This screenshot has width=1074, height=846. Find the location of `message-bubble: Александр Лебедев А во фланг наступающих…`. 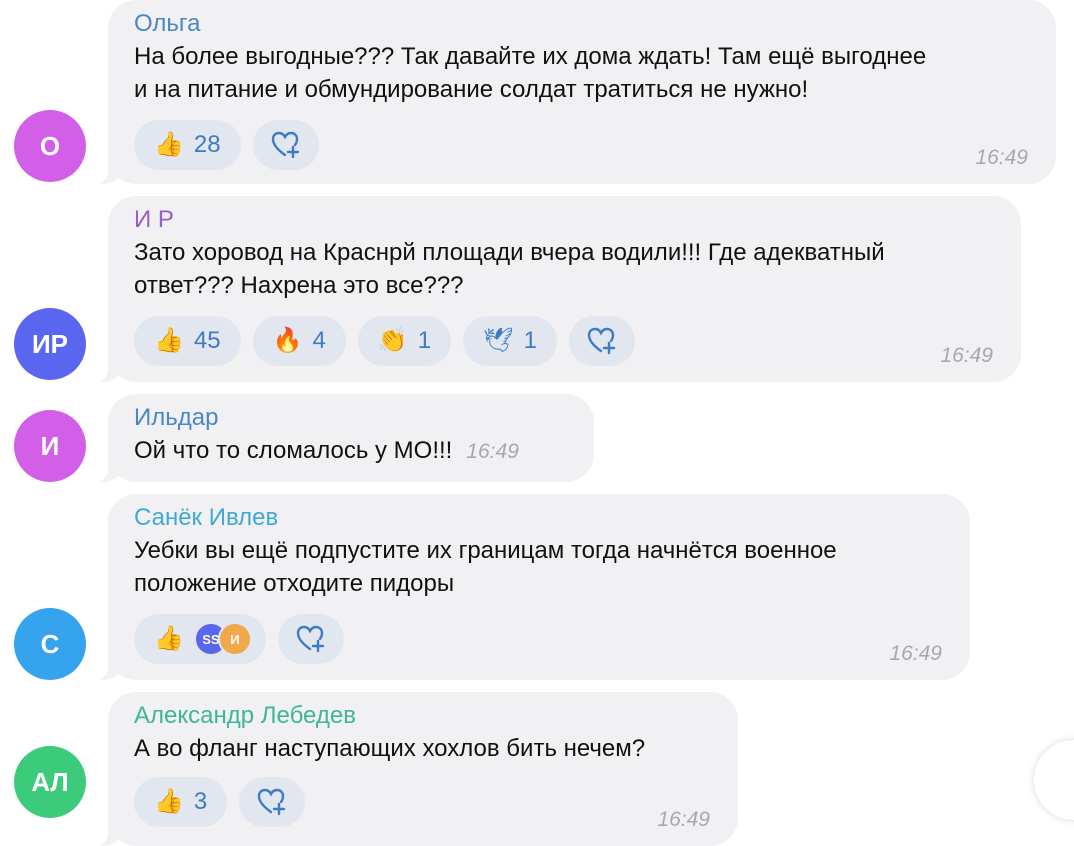

message-bubble: Александр Лебедев А во фланг наступающих… is located at coordinates (416, 769).